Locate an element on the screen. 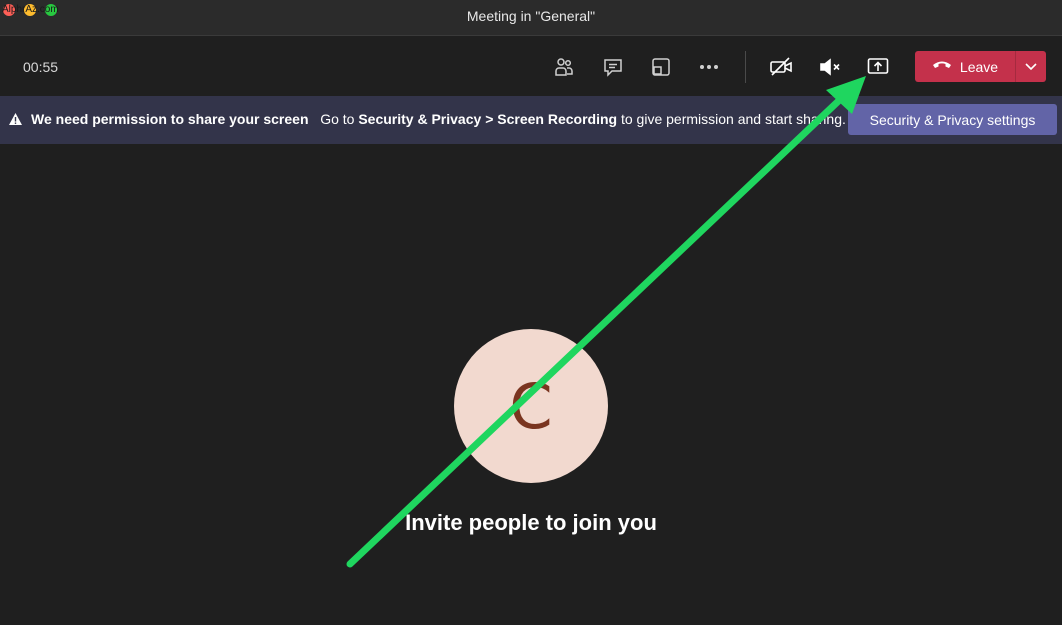 Image resolution: width=1062 pixels, height=625 pixels. leave-label: Leave is located at coordinates (979, 66).